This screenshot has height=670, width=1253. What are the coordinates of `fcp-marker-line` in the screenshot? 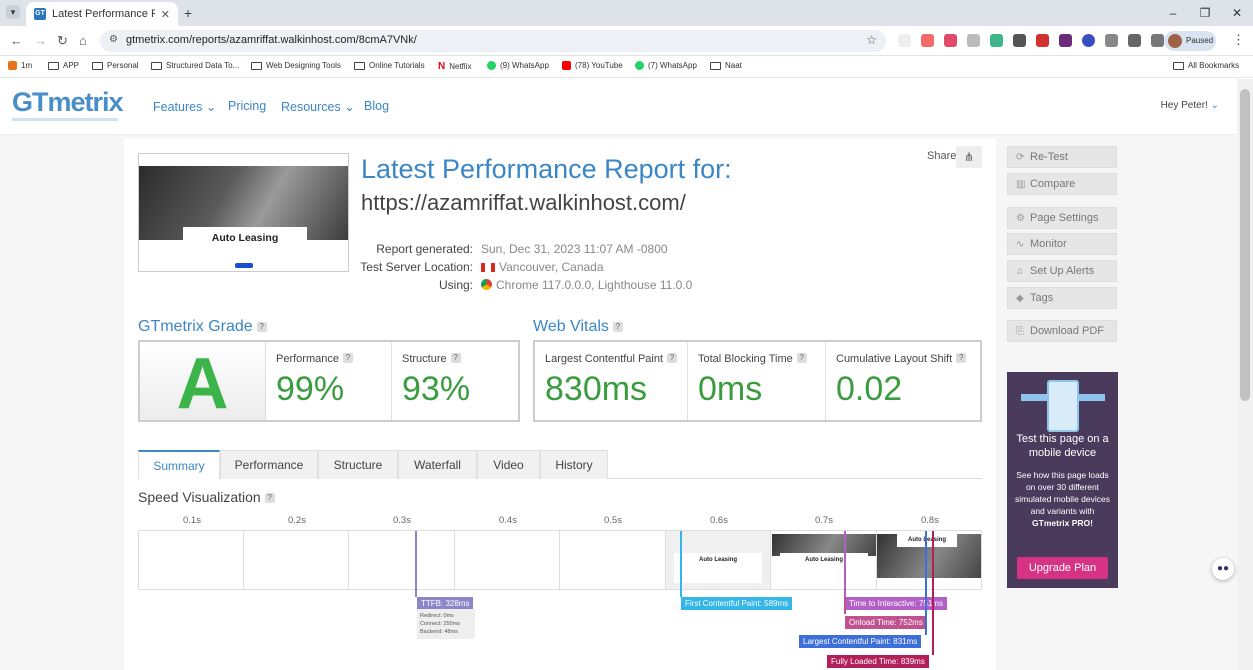 It's located at (681, 564).